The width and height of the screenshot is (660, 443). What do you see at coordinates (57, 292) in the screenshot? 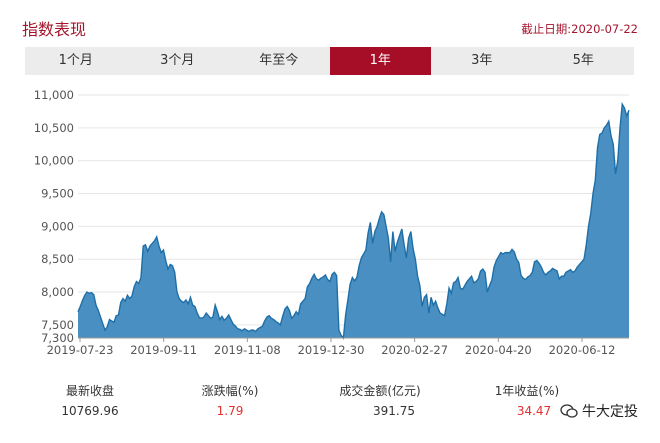
I see `y-tick-label: 8,000` at bounding box center [57, 292].